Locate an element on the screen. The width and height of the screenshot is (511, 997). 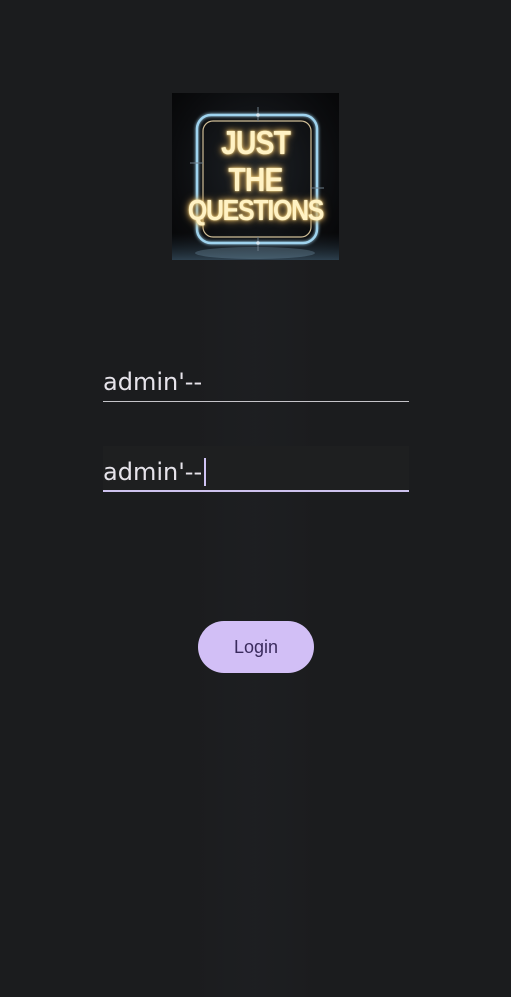
username-underline is located at coordinates (256, 401).